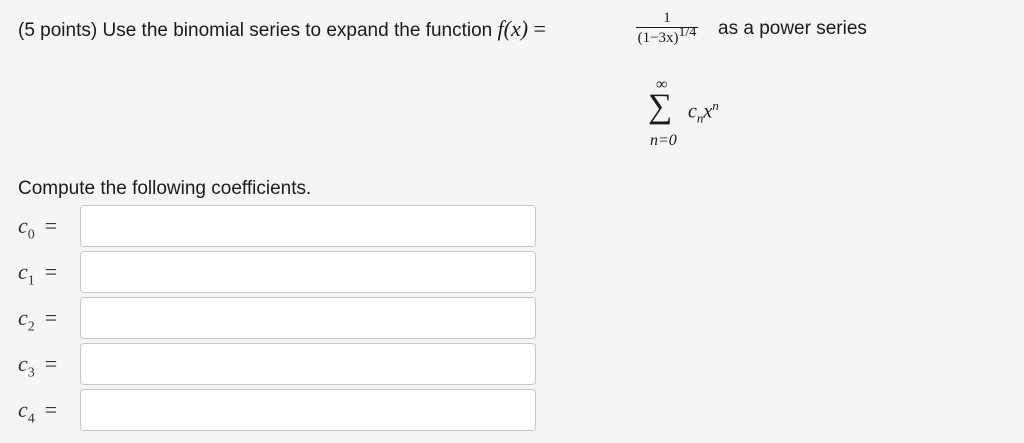 This screenshot has height=443, width=1024. I want to click on sigma-symbol: ∑, so click(660, 106).